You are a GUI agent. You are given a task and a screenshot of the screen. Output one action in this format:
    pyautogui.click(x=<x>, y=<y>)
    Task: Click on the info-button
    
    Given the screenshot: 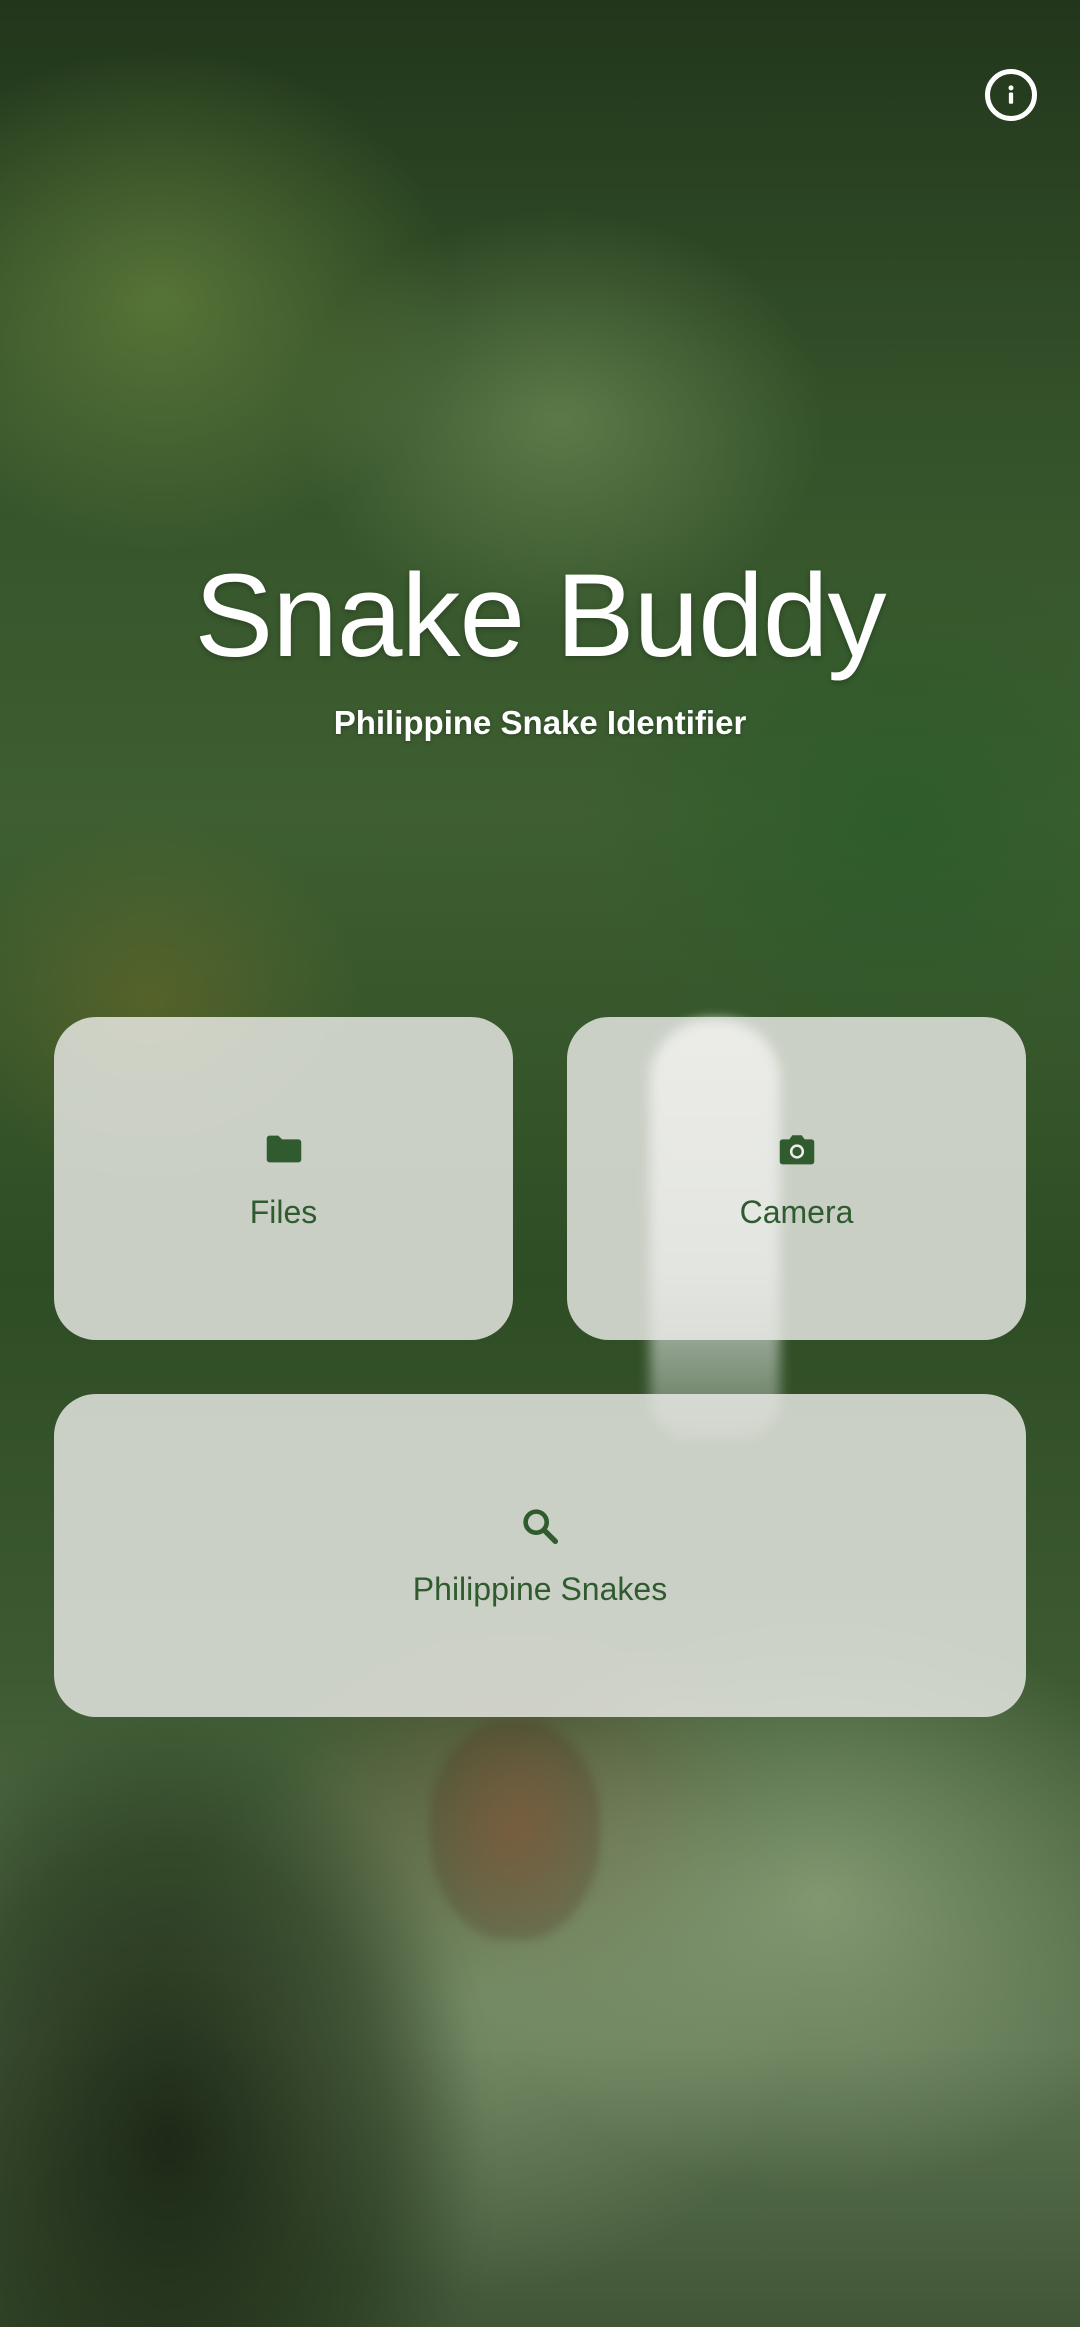 What is the action you would take?
    pyautogui.click(x=1011, y=95)
    